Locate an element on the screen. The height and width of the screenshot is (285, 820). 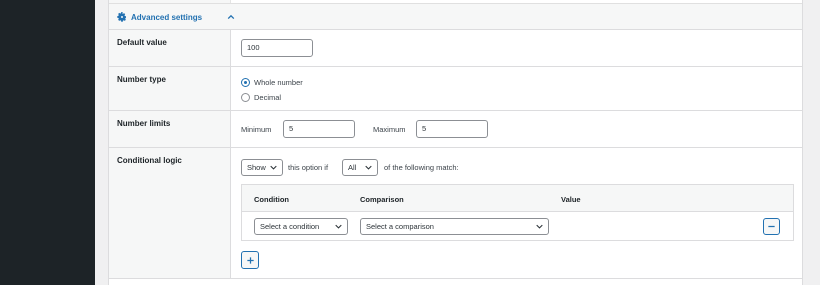
minus-icon is located at coordinates (771, 226).